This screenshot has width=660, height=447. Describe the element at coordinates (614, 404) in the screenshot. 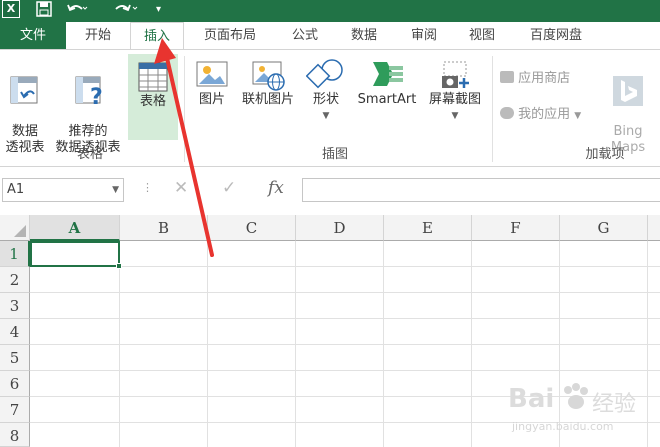

I see `watermark-text-jingyan: 经验` at that location.